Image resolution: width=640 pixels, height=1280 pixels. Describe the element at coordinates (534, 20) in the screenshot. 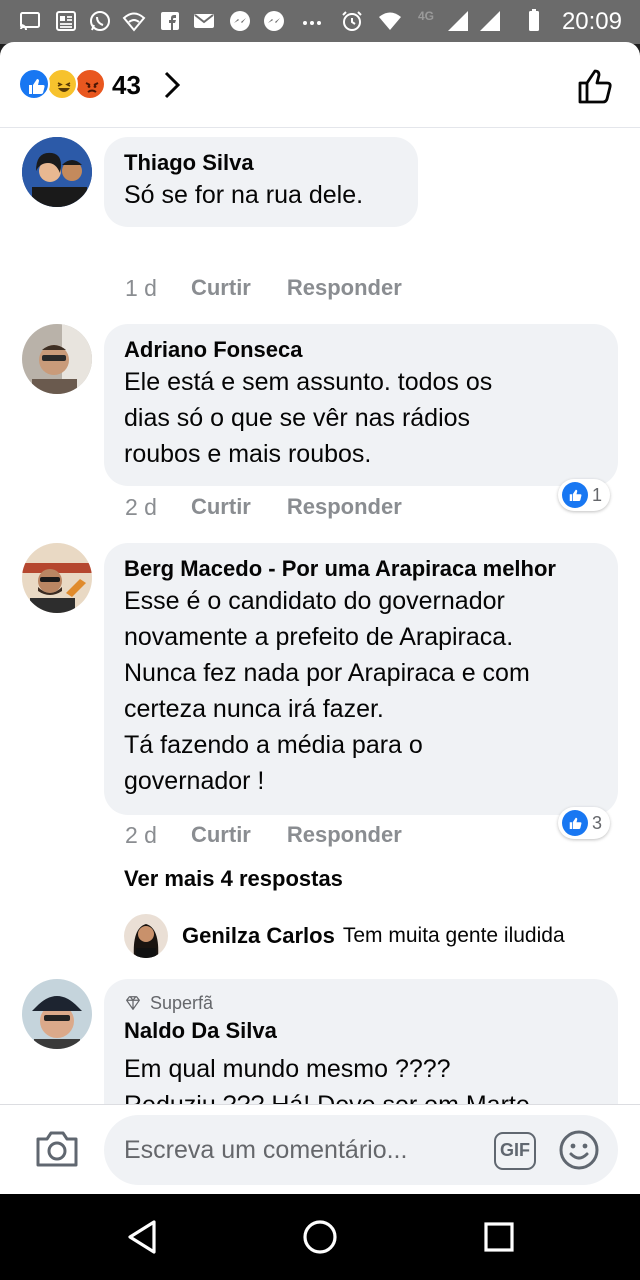

I see `battery-icon` at that location.